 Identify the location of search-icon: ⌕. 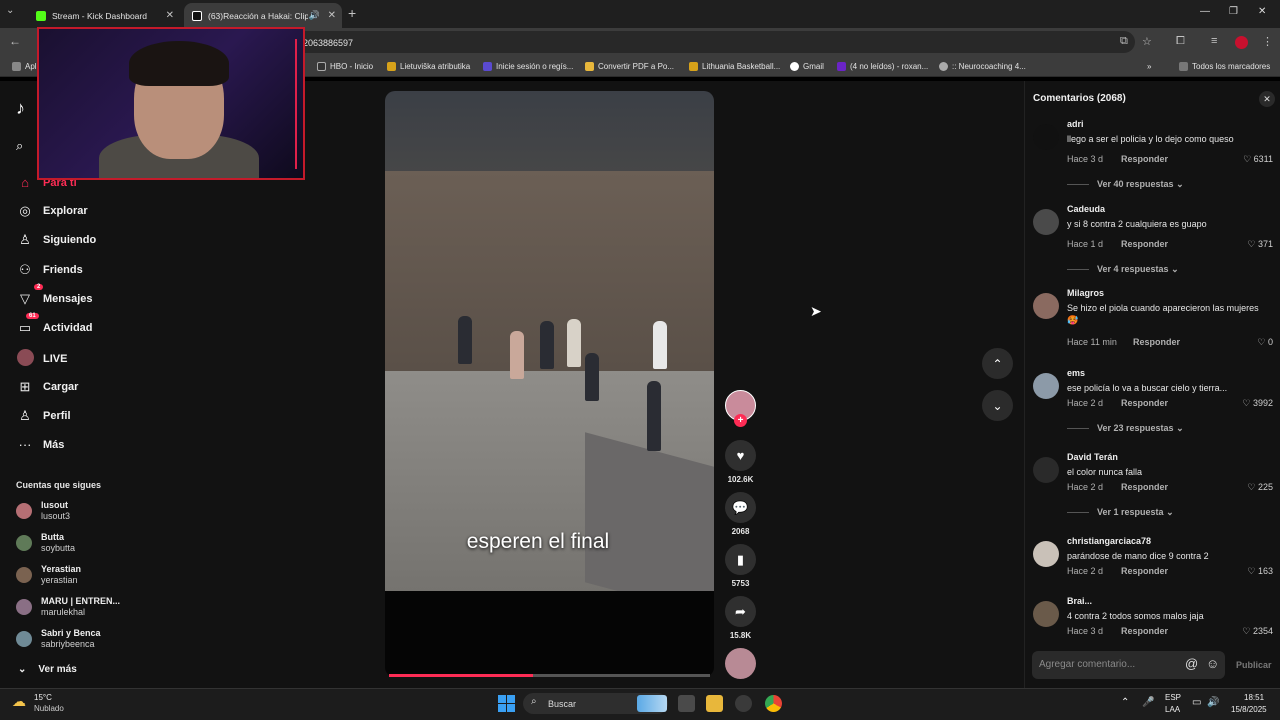
(19, 146).